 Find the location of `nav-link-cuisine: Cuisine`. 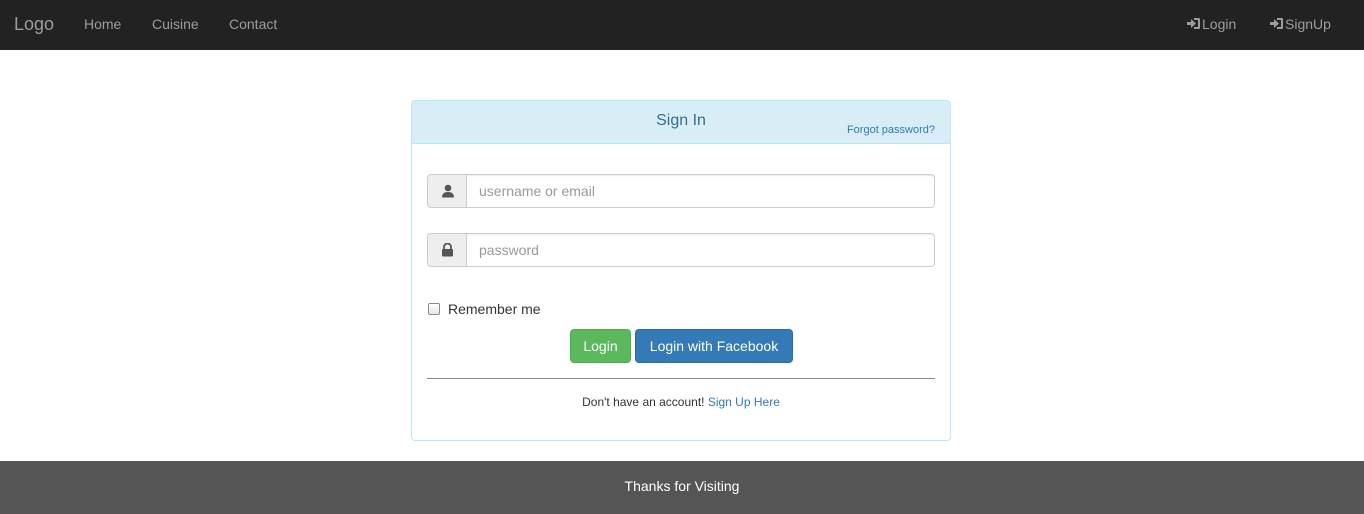

nav-link-cuisine: Cuisine is located at coordinates (175, 25).